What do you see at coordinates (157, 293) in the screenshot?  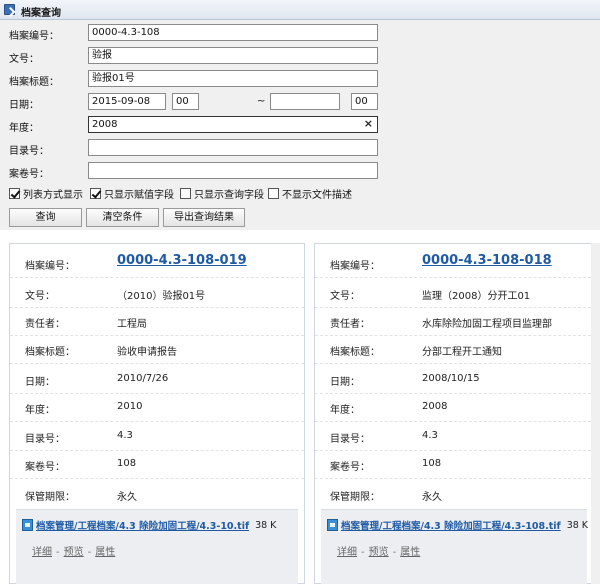 I see `field-row: 文号： （2010）验报01号` at bounding box center [157, 293].